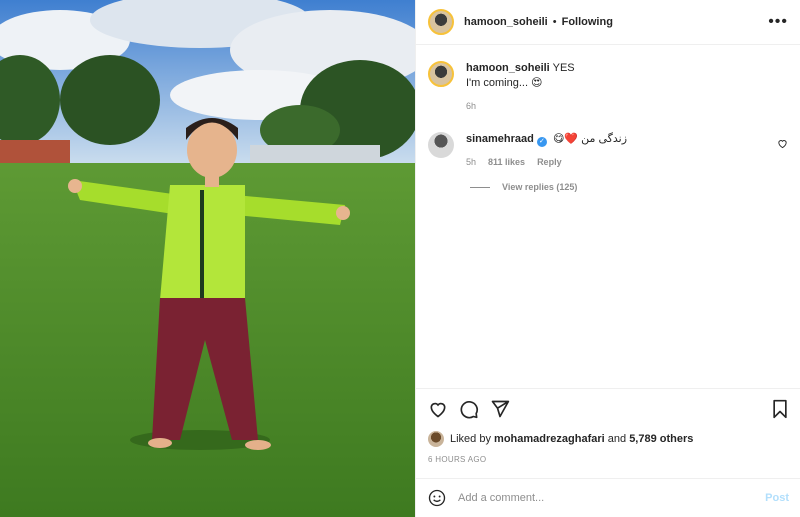 The width and height of the screenshot is (800, 517). I want to click on view-replies-button: View replies (125), so click(629, 187).